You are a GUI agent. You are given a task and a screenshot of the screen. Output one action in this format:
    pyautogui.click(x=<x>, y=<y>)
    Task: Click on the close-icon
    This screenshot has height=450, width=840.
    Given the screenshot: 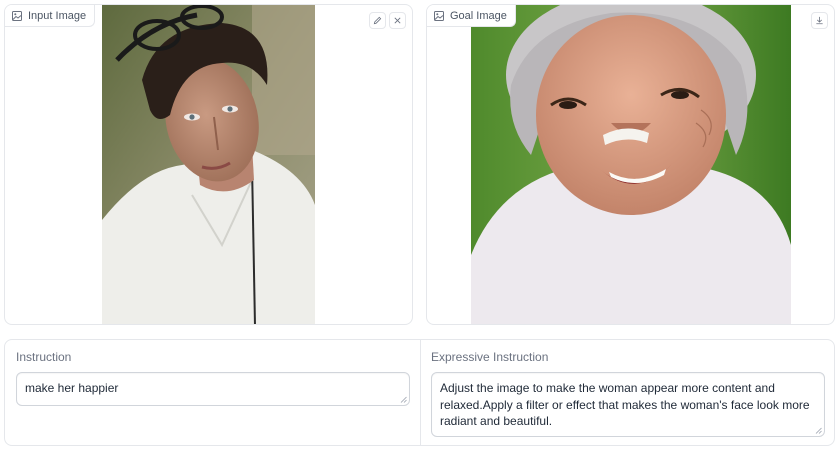 What is the action you would take?
    pyautogui.click(x=397, y=20)
    